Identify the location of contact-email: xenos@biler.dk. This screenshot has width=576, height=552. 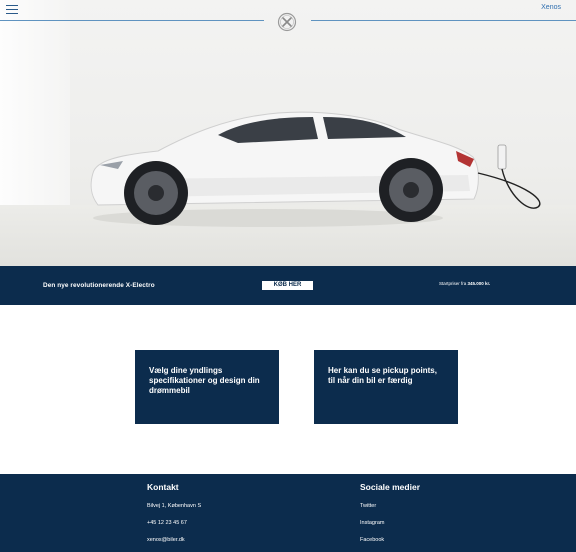
(166, 540).